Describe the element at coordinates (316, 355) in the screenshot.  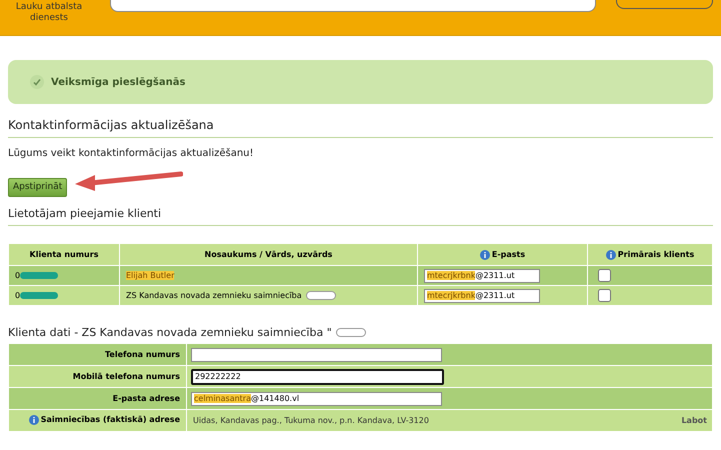
I see `input-field` at that location.